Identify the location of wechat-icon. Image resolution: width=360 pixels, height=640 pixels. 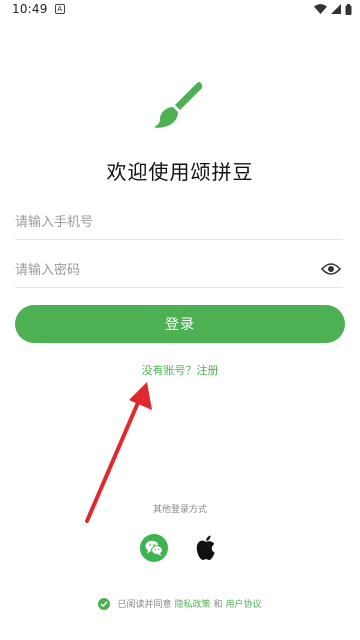
(154, 548).